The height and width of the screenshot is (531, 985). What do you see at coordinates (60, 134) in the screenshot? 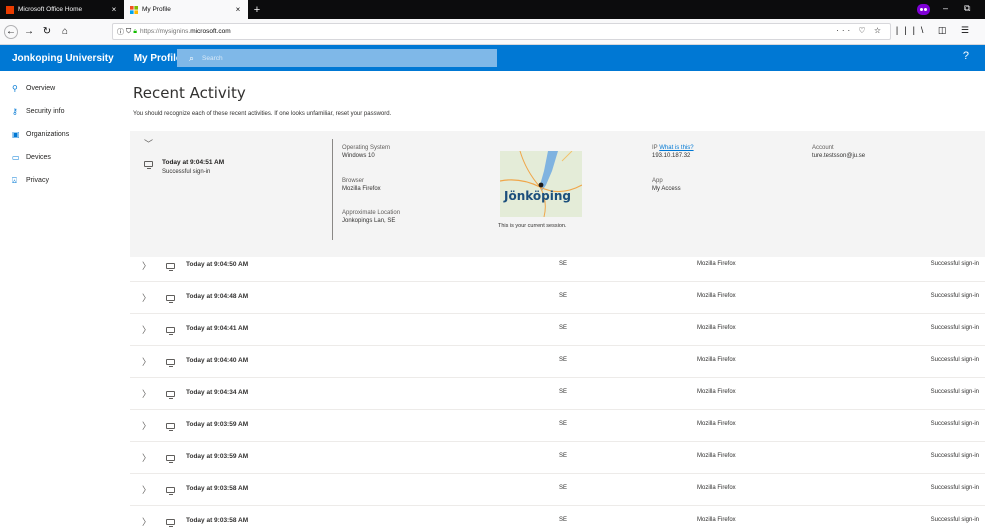
I see `sidebar-item-organizations: ▣ Organizations` at bounding box center [60, 134].